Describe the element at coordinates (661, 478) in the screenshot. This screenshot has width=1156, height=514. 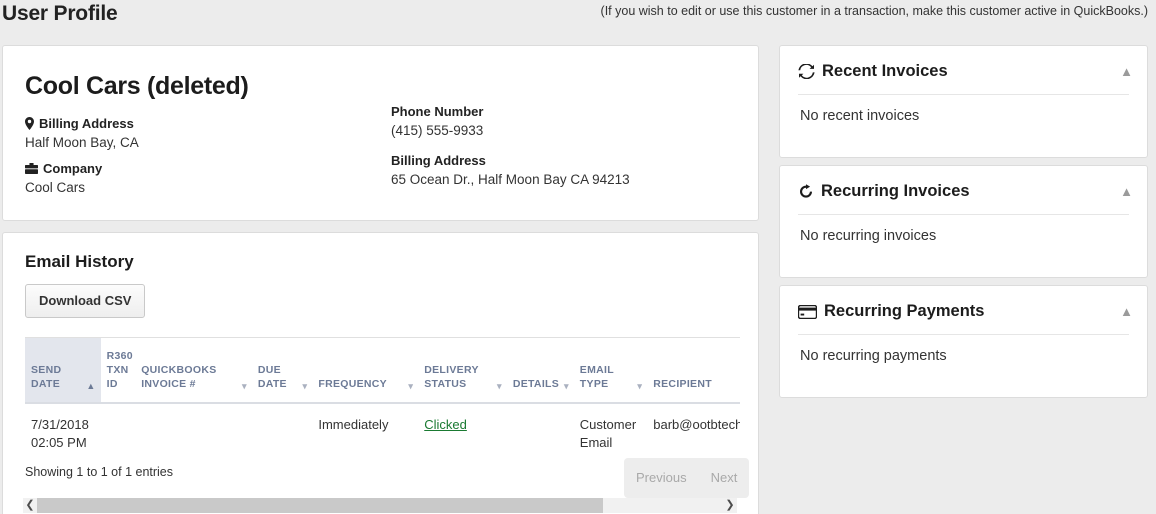
I see `previous-page-button: Previous` at that location.